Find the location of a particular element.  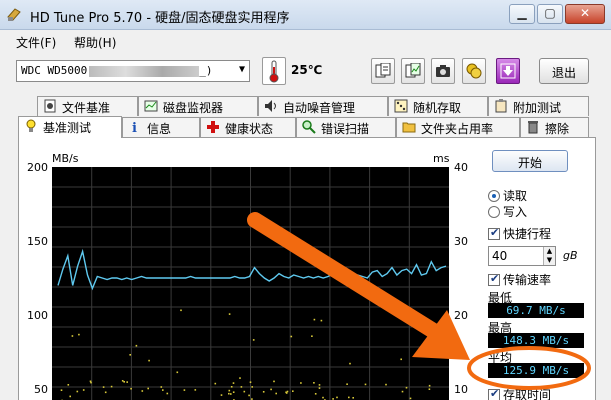

close-button: ✕ is located at coordinates (585, 14).